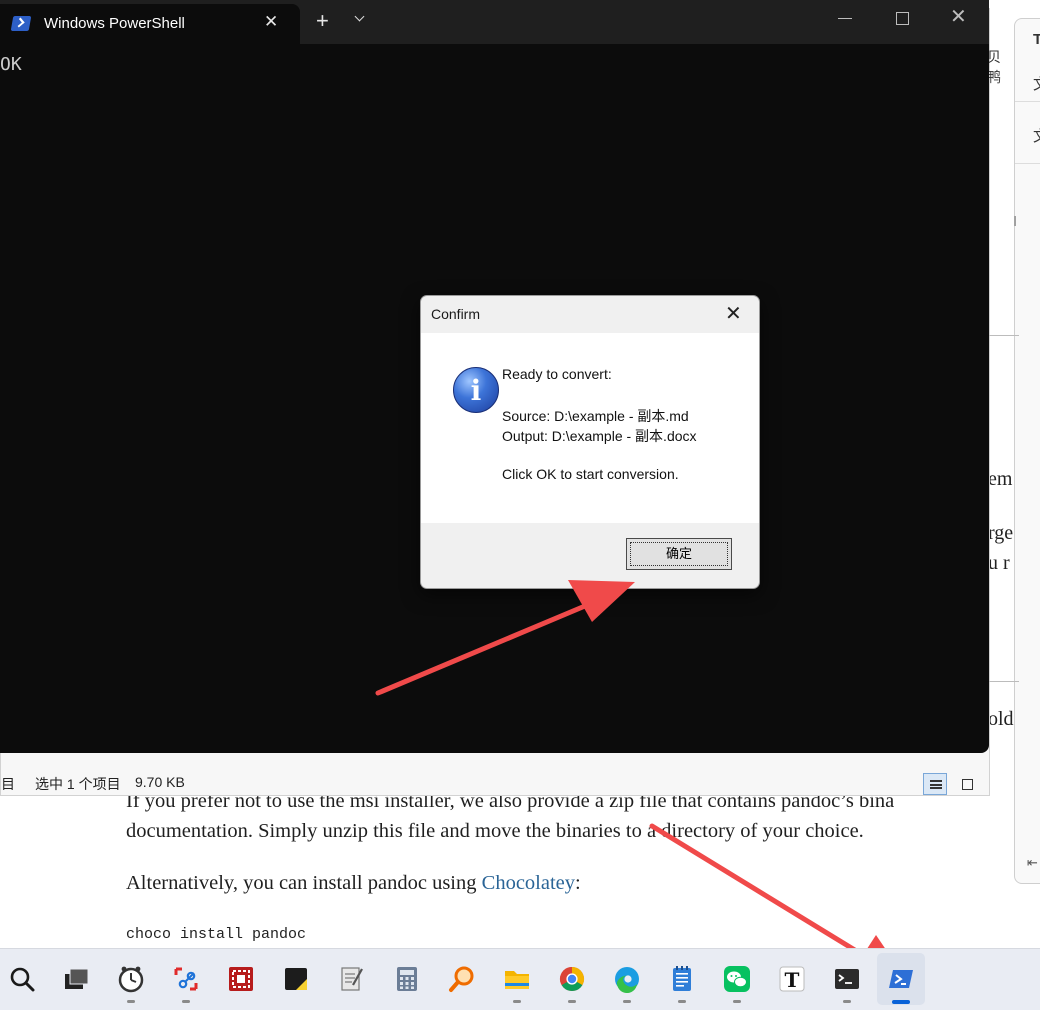 The width and height of the screenshot is (1040, 1010). What do you see at coordinates (901, 1002) in the screenshot?
I see `active-indicator` at bounding box center [901, 1002].